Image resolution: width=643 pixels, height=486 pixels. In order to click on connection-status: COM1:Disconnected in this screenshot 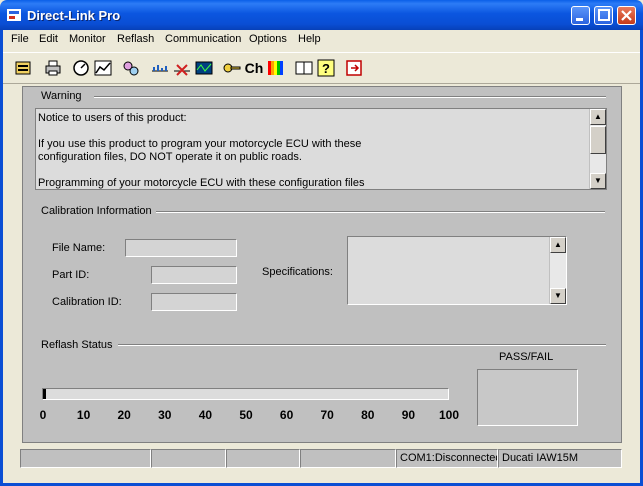, I will do `click(447, 458)`.